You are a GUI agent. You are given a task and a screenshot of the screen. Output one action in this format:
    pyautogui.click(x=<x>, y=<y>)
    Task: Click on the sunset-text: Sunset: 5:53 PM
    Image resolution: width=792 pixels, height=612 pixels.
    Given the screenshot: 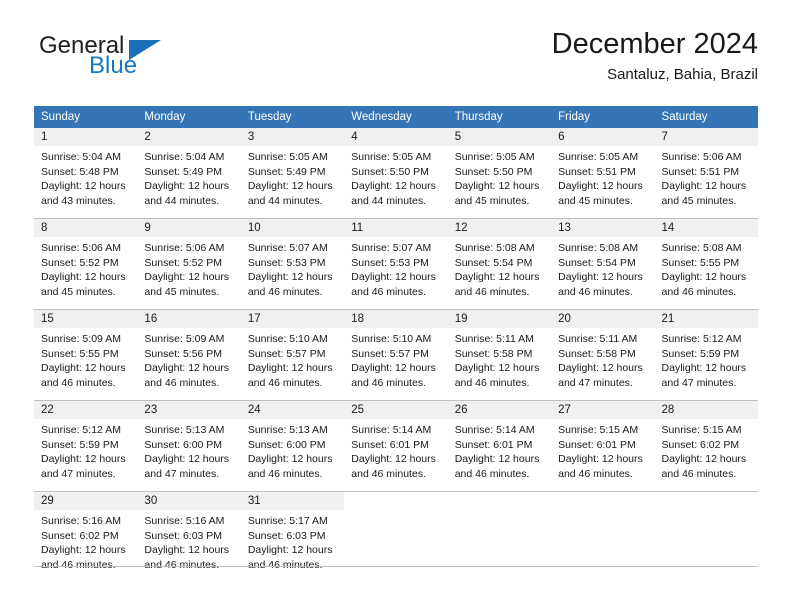 What is the action you would take?
    pyautogui.click(x=286, y=262)
    